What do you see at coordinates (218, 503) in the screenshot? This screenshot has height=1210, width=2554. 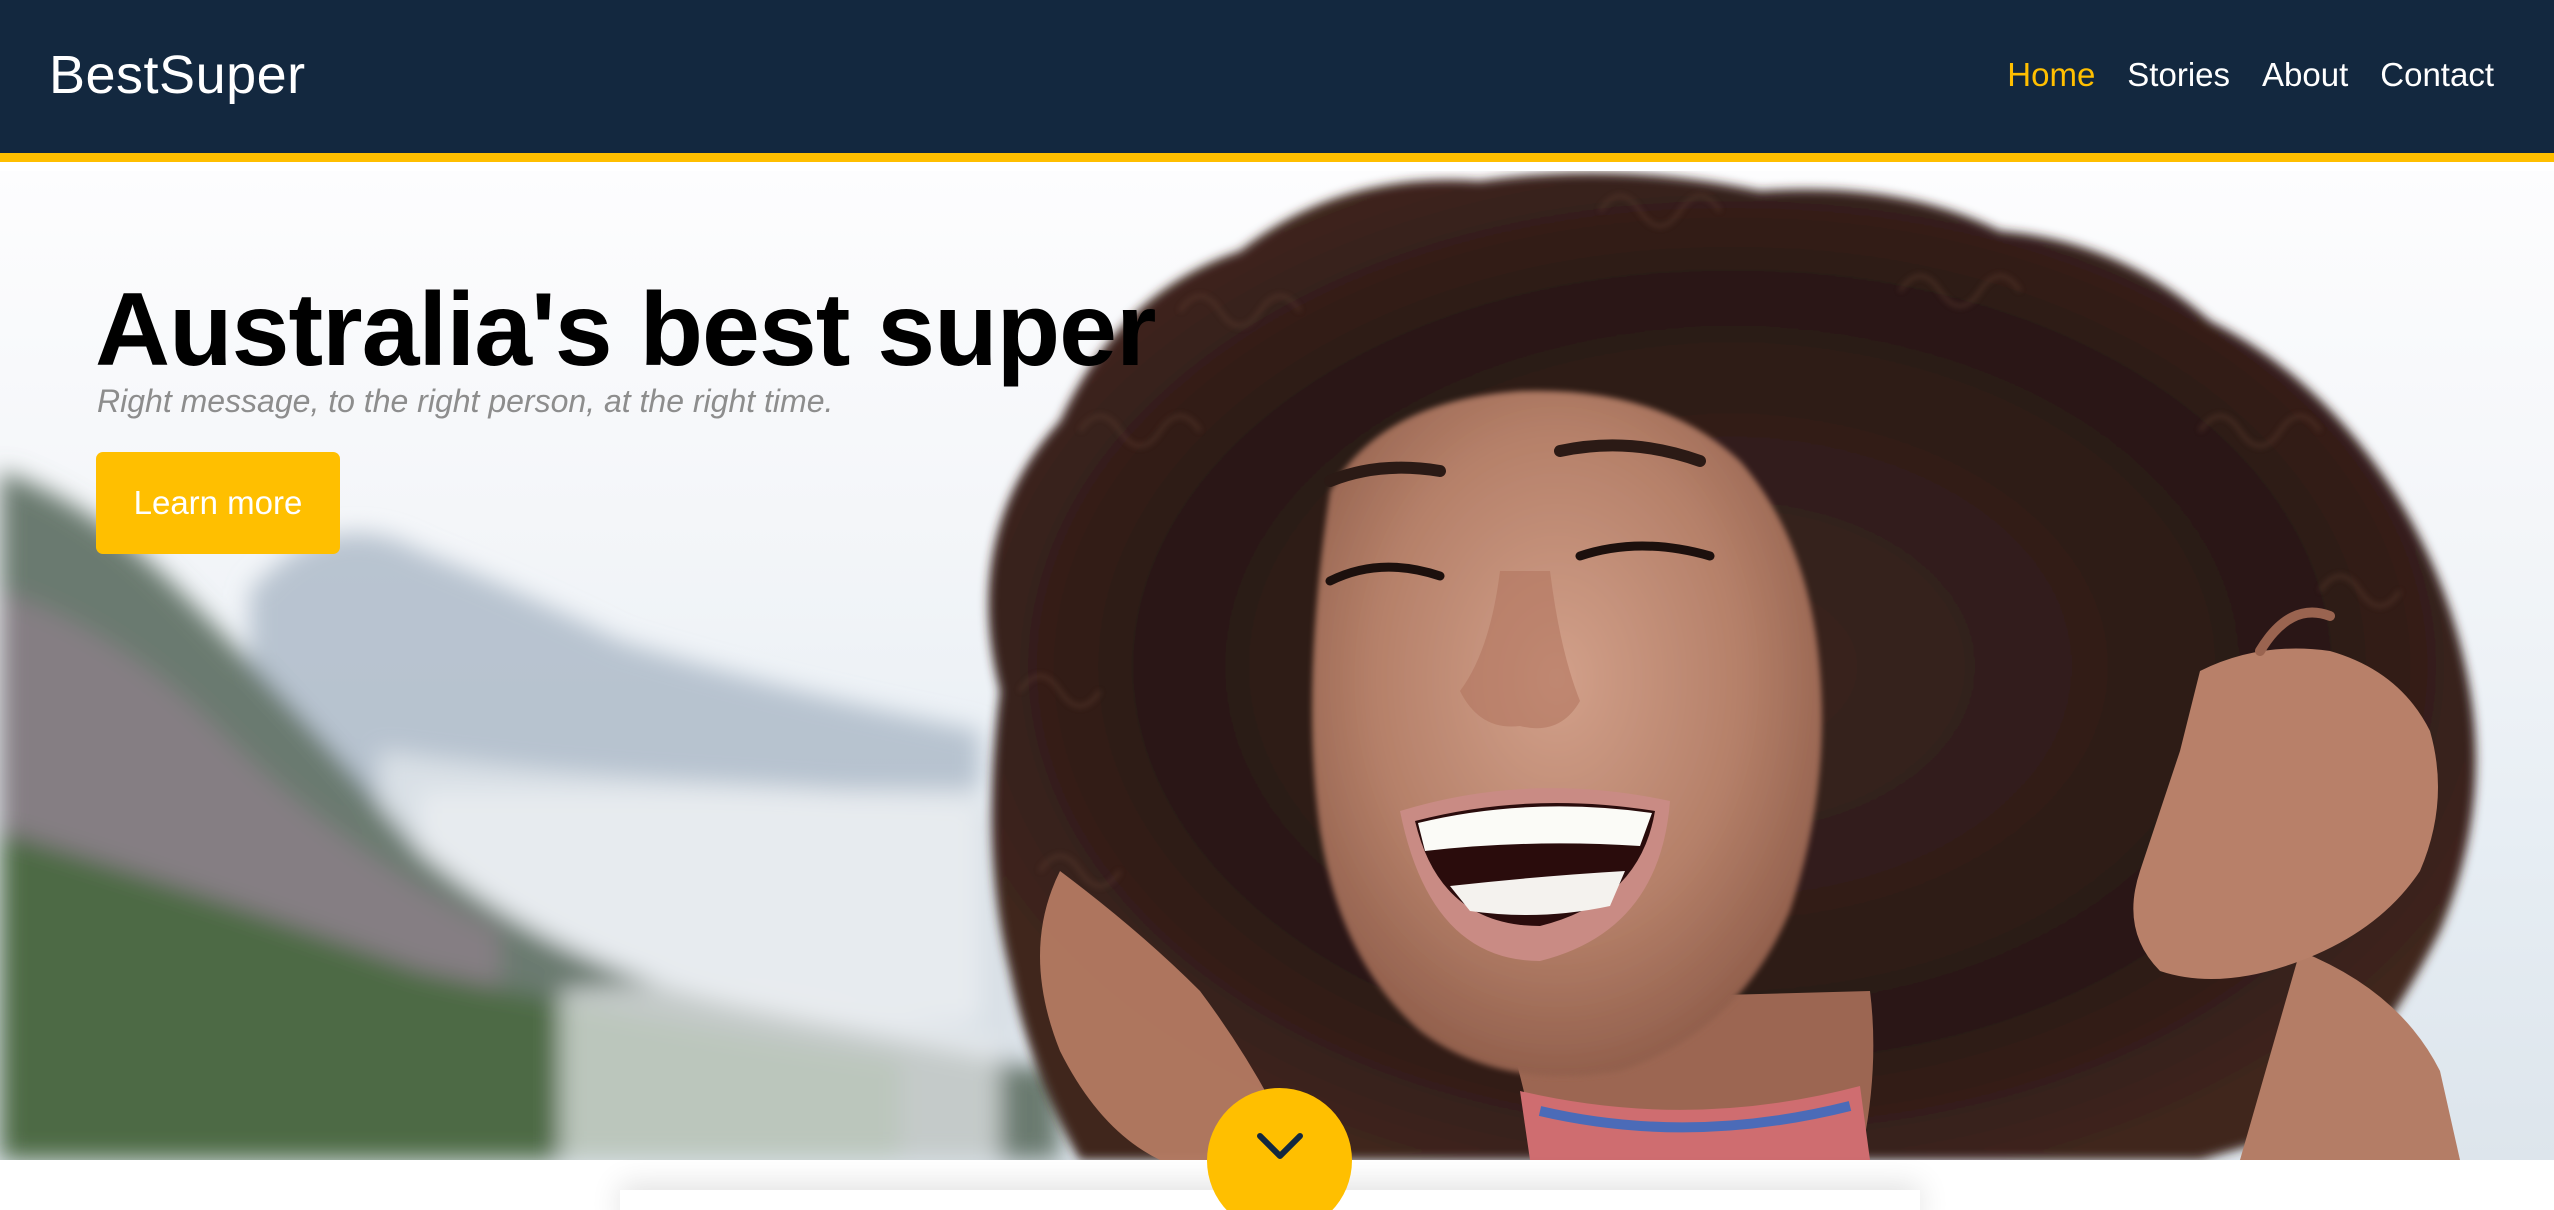 I see `learn-more-button: Learn more` at bounding box center [218, 503].